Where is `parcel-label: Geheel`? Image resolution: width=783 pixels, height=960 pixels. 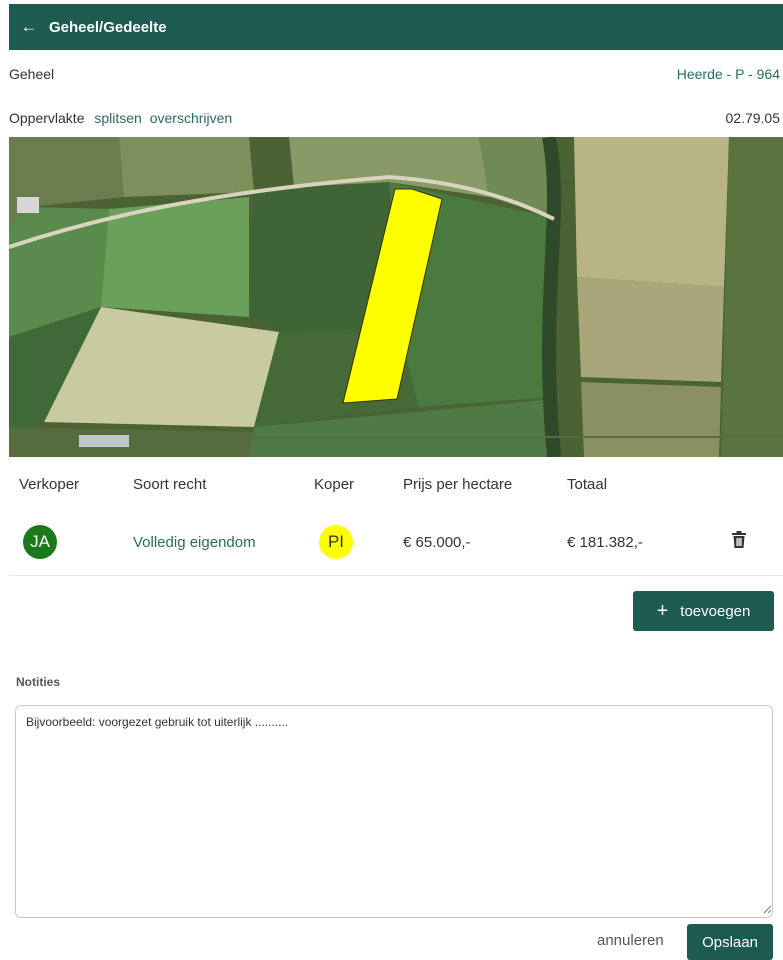
parcel-label: Geheel is located at coordinates (32, 74).